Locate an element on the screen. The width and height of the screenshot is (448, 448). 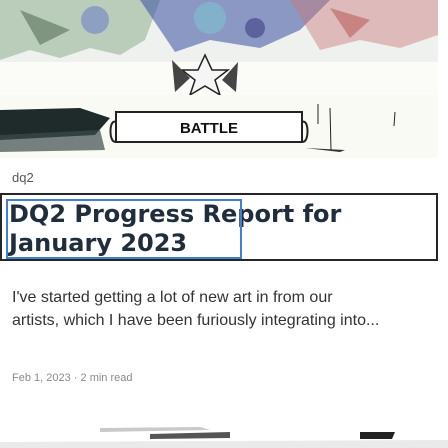
next-card-preview is located at coordinates (224, 434).